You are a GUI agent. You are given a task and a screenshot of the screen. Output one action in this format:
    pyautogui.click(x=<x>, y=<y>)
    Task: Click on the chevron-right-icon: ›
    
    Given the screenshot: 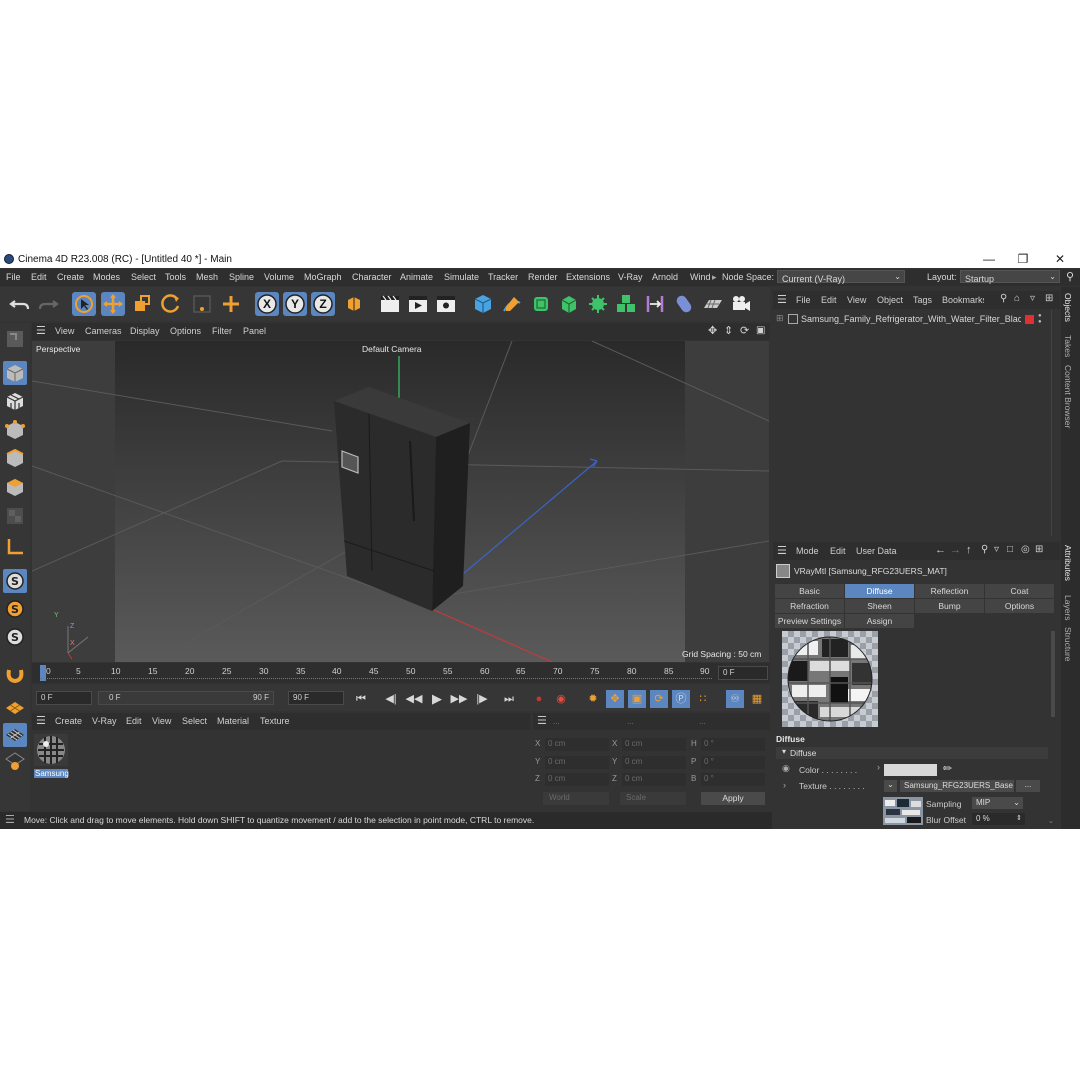 What is the action you would take?
    pyautogui.click(x=878, y=767)
    